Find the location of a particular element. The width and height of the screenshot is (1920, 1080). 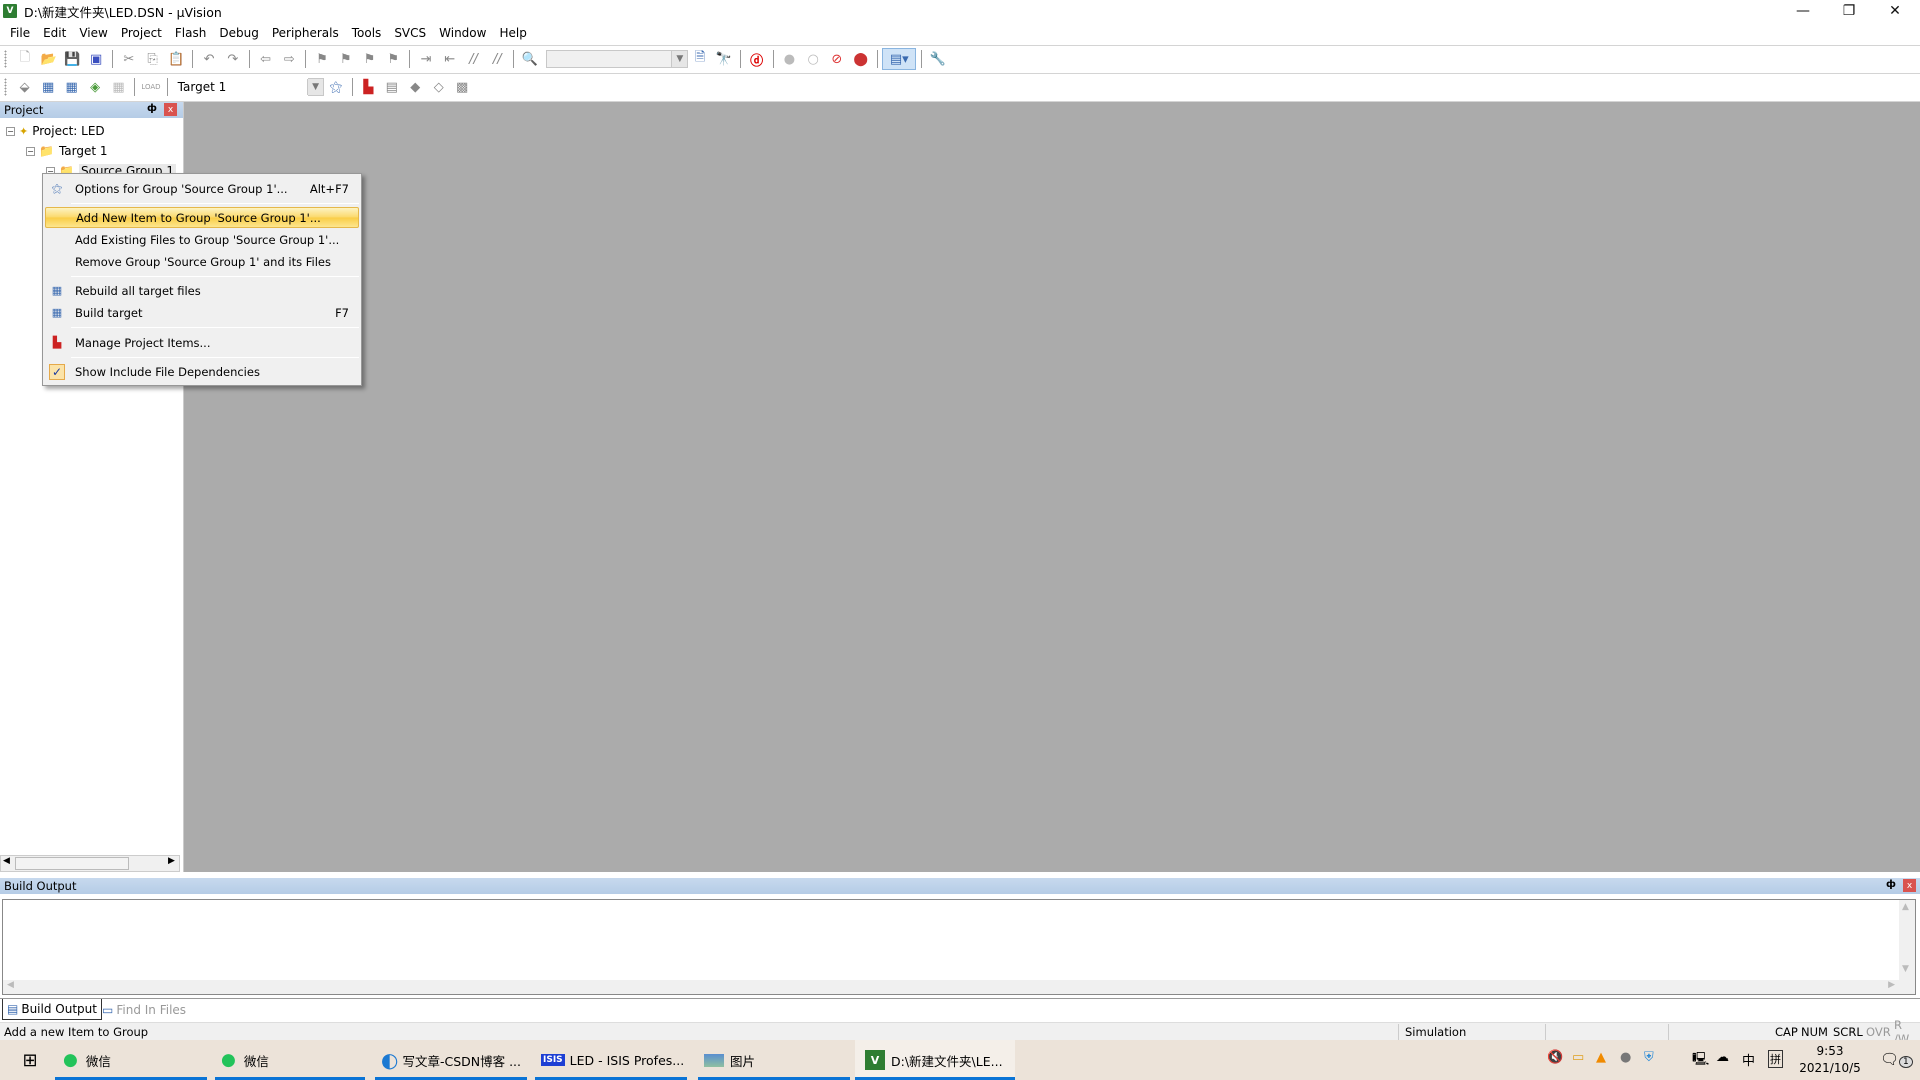

cut-icon: ✂ is located at coordinates (129, 59).